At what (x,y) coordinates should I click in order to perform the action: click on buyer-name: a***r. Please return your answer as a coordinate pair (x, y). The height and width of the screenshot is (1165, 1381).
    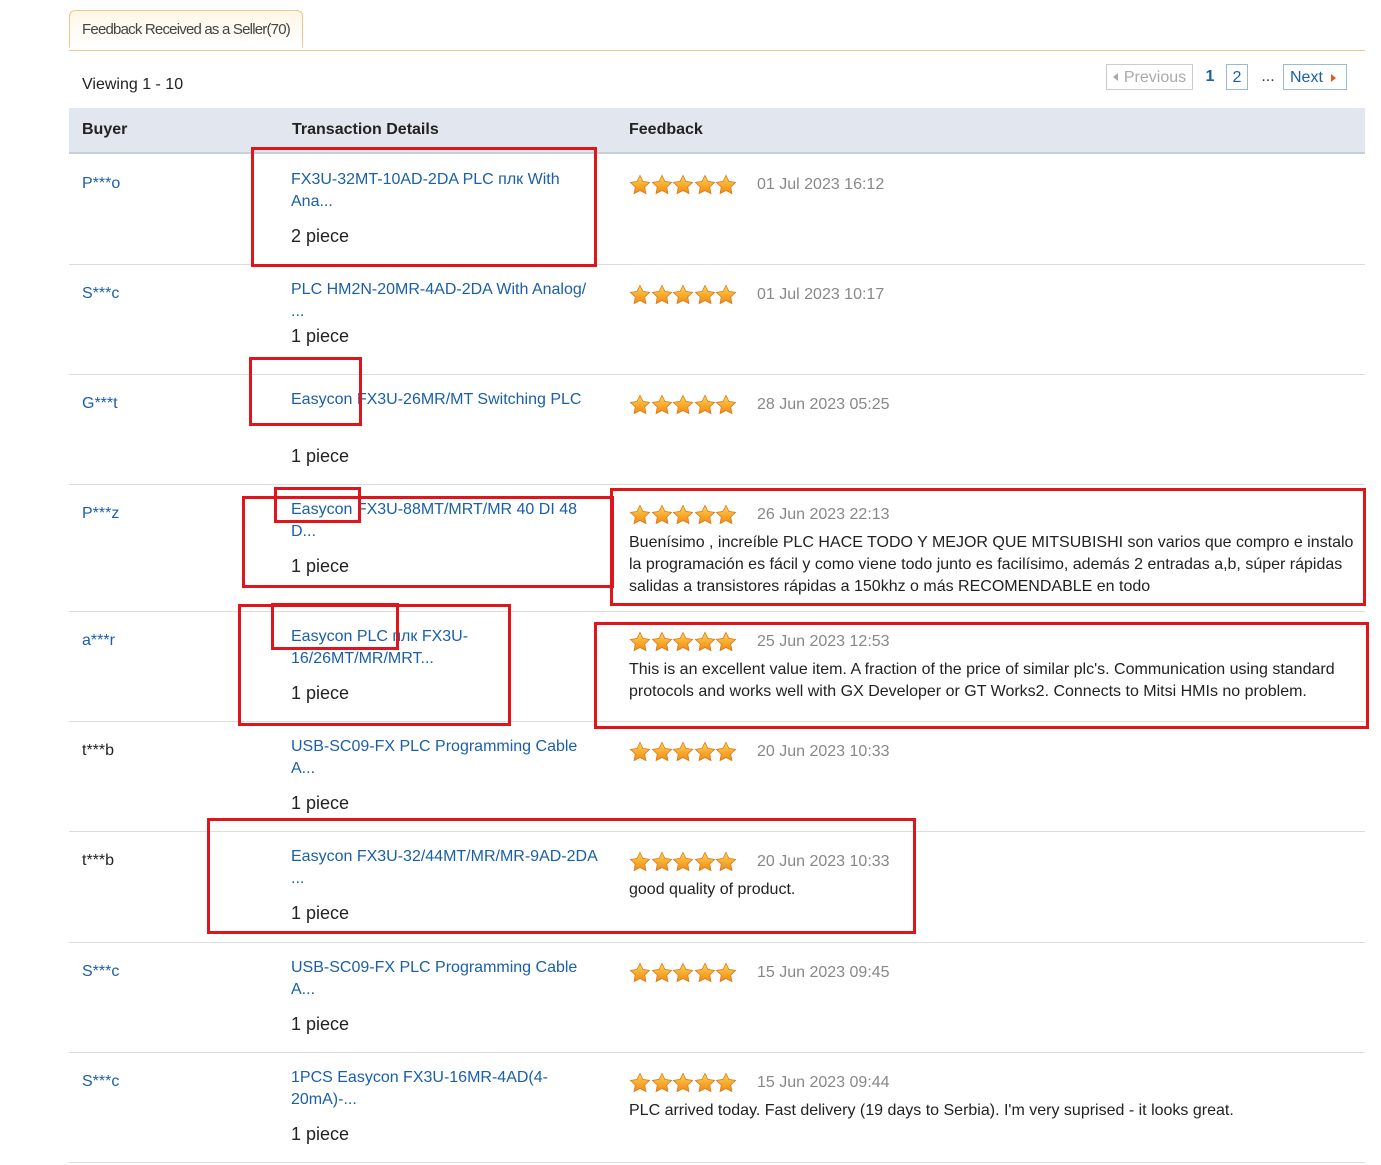
    Looking at the image, I should click on (98, 641).